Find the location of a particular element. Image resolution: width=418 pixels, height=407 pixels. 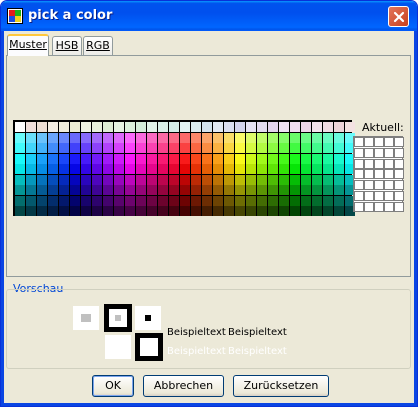

tab-hsb: HSB is located at coordinates (67, 45).